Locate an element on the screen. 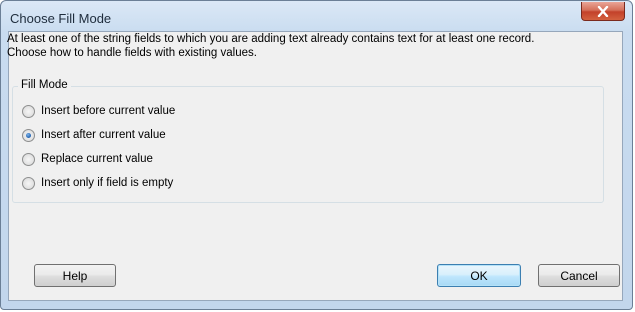  fill-mode-group-label: Fill Mode is located at coordinates (44, 85).